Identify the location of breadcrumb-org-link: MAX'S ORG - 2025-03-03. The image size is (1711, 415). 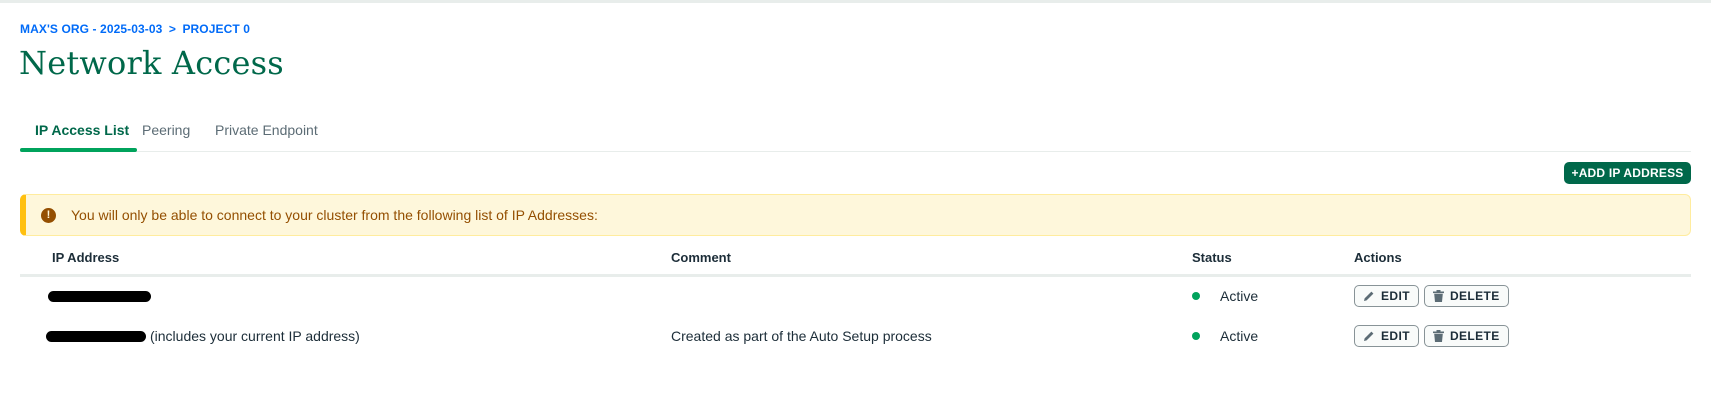
(91, 29).